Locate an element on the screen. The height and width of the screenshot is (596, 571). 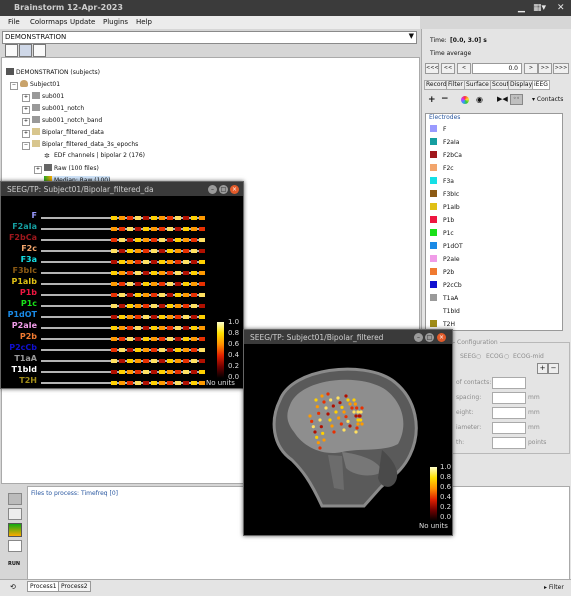
modality-ecog-mid: ECOG-mid is located at coordinates (528, 356).